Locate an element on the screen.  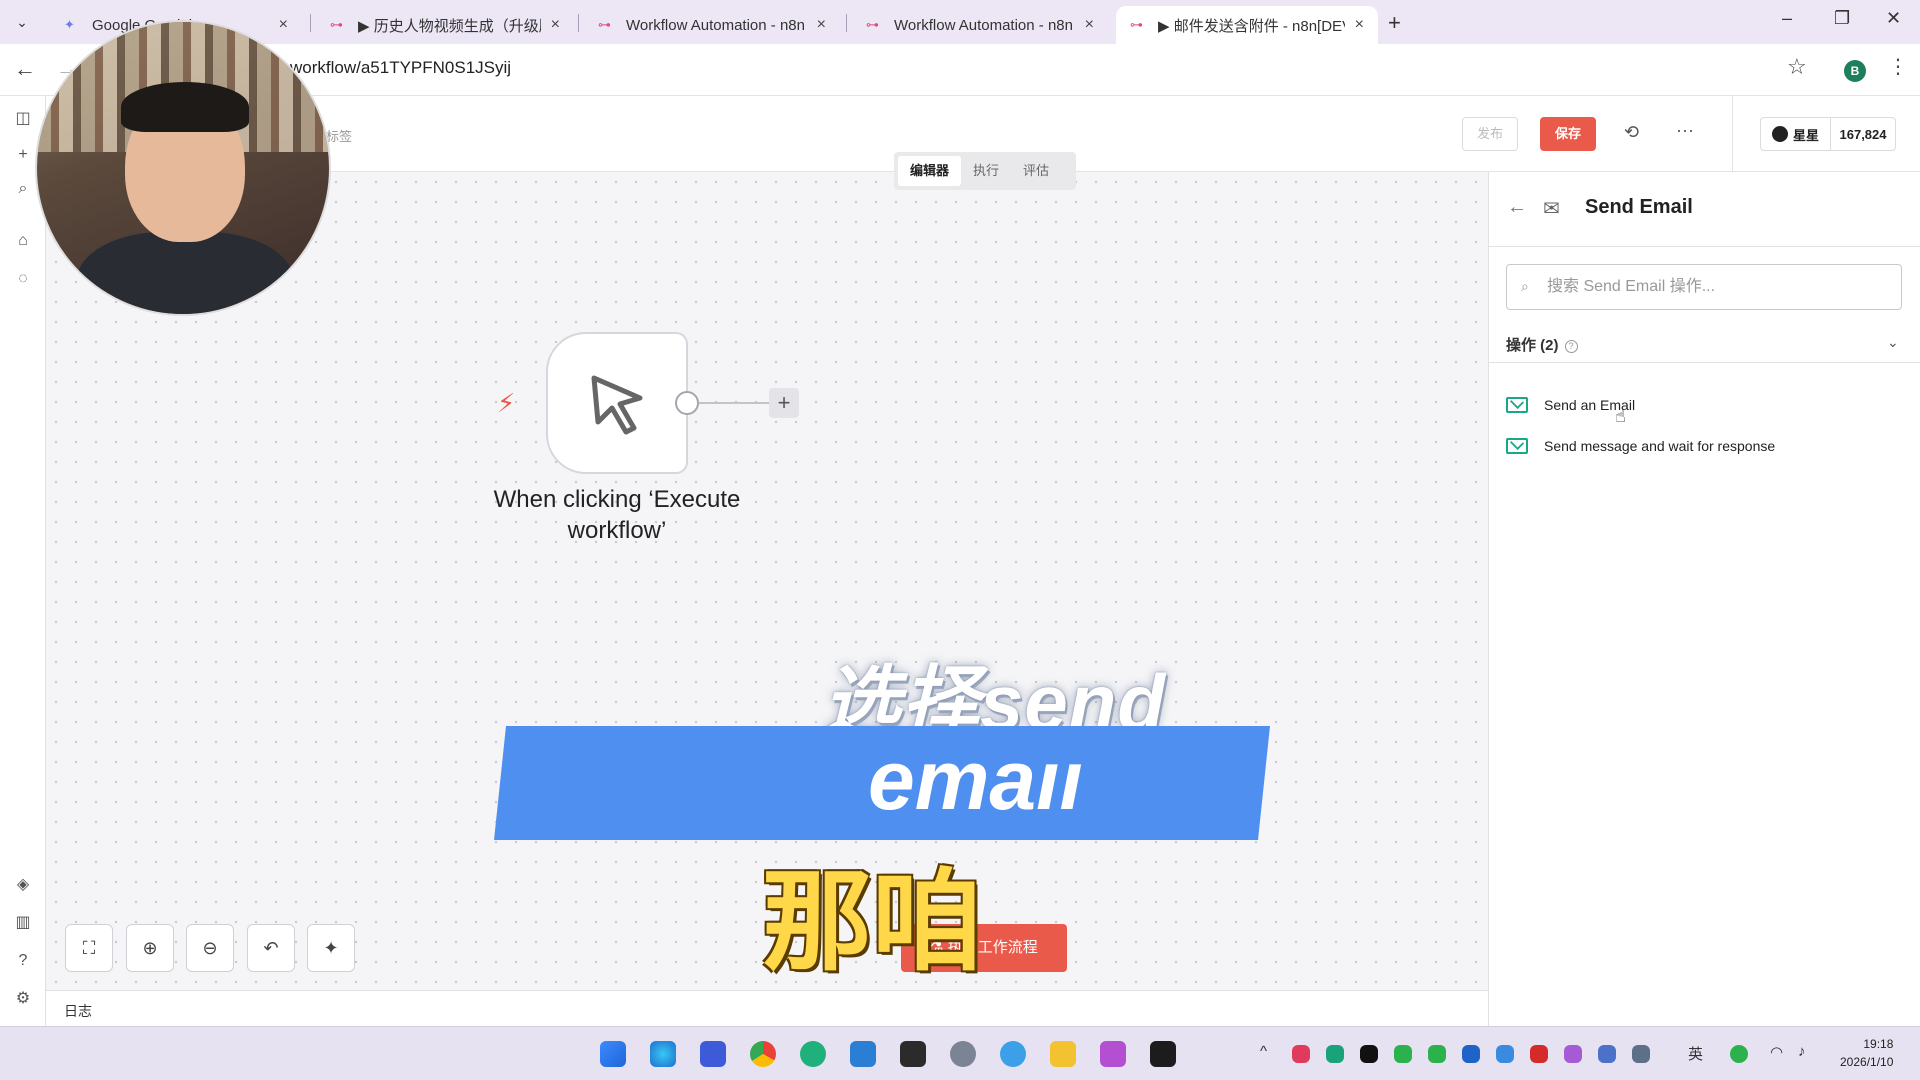
tab-title: Workflow Automation - n8n is located at coordinates (715, 25).